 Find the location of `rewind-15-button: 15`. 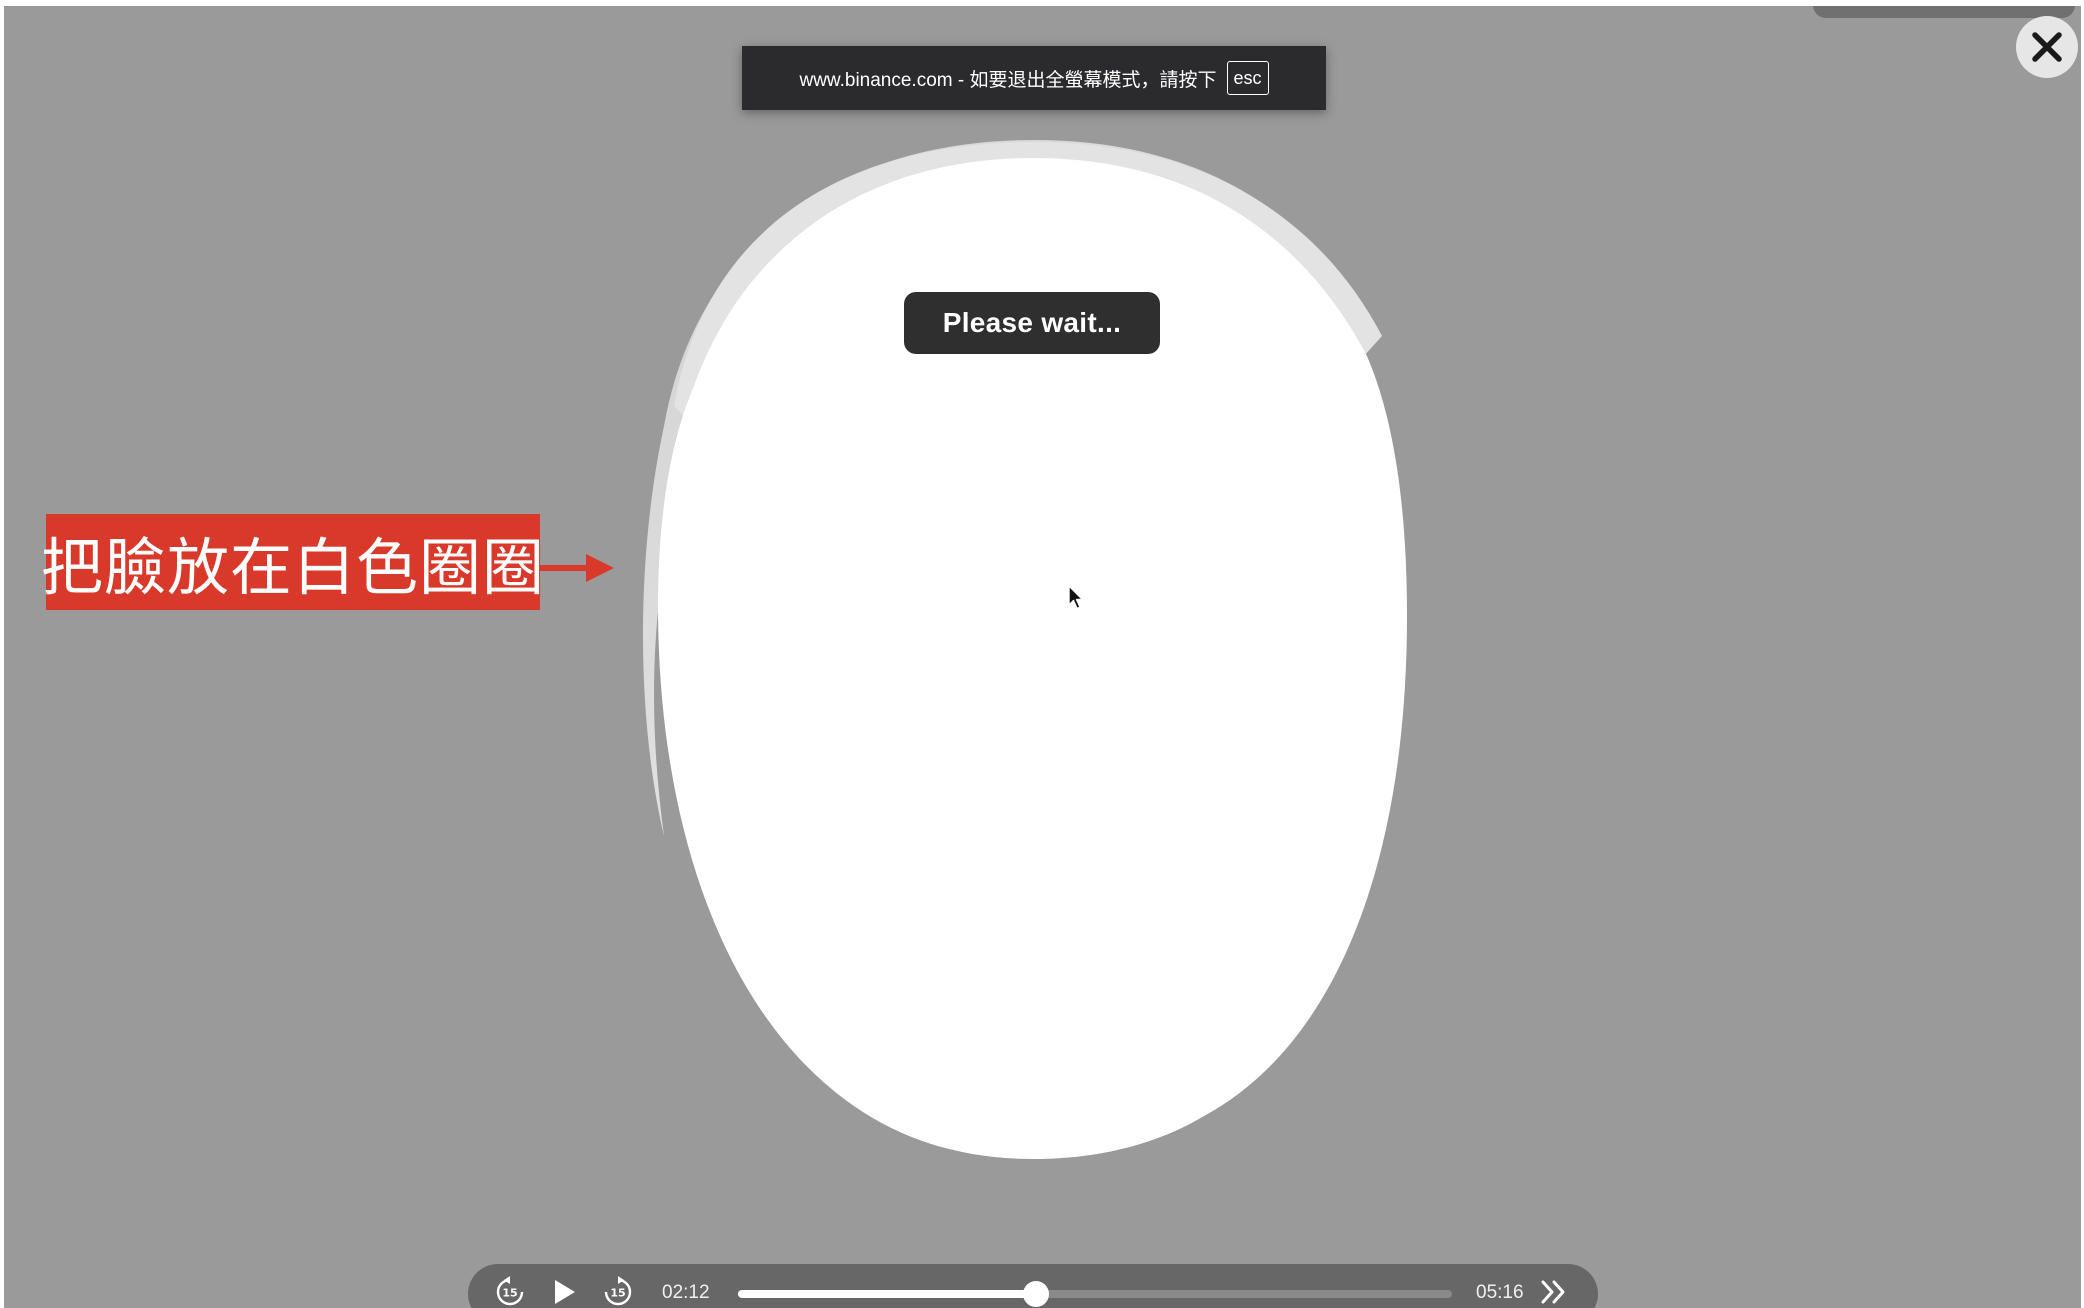

rewind-15-button: 15 is located at coordinates (510, 1290).